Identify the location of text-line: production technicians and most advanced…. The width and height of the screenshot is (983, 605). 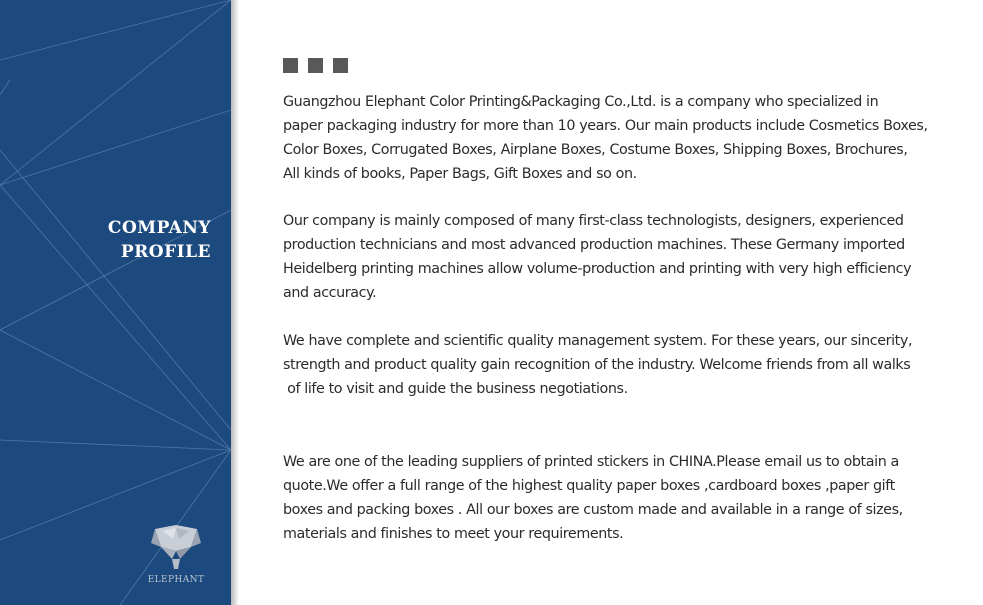
(594, 245).